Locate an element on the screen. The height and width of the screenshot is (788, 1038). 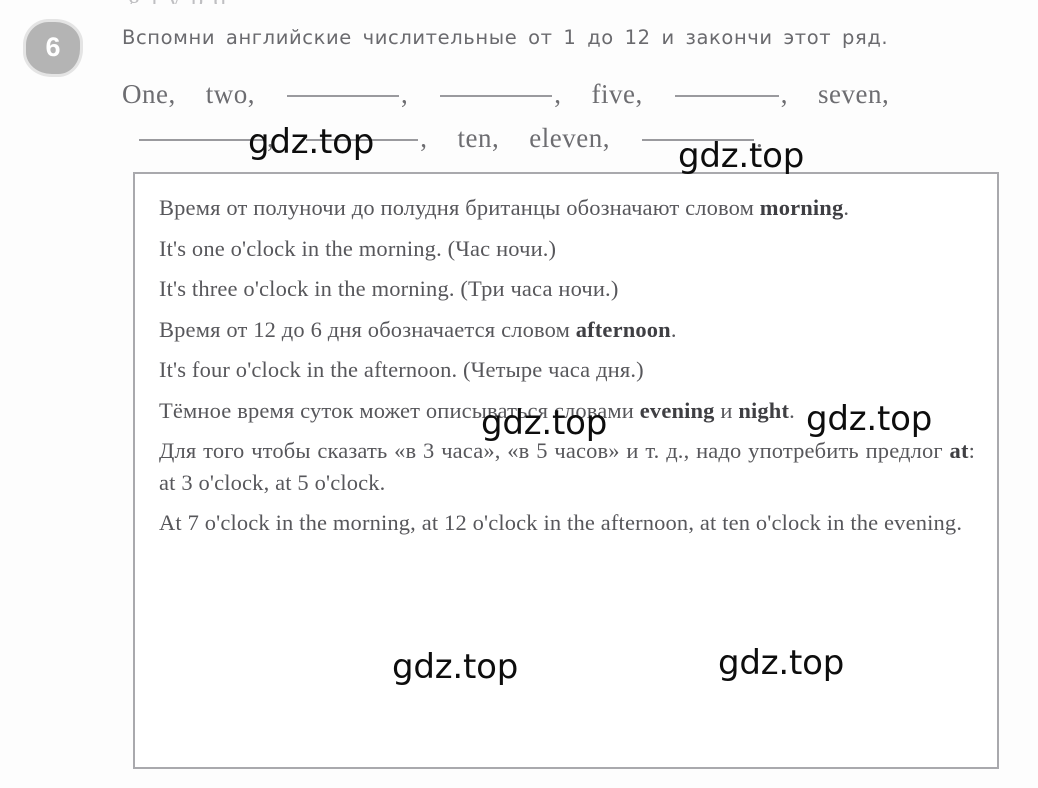
blank-twelve is located at coordinates (697, 139).